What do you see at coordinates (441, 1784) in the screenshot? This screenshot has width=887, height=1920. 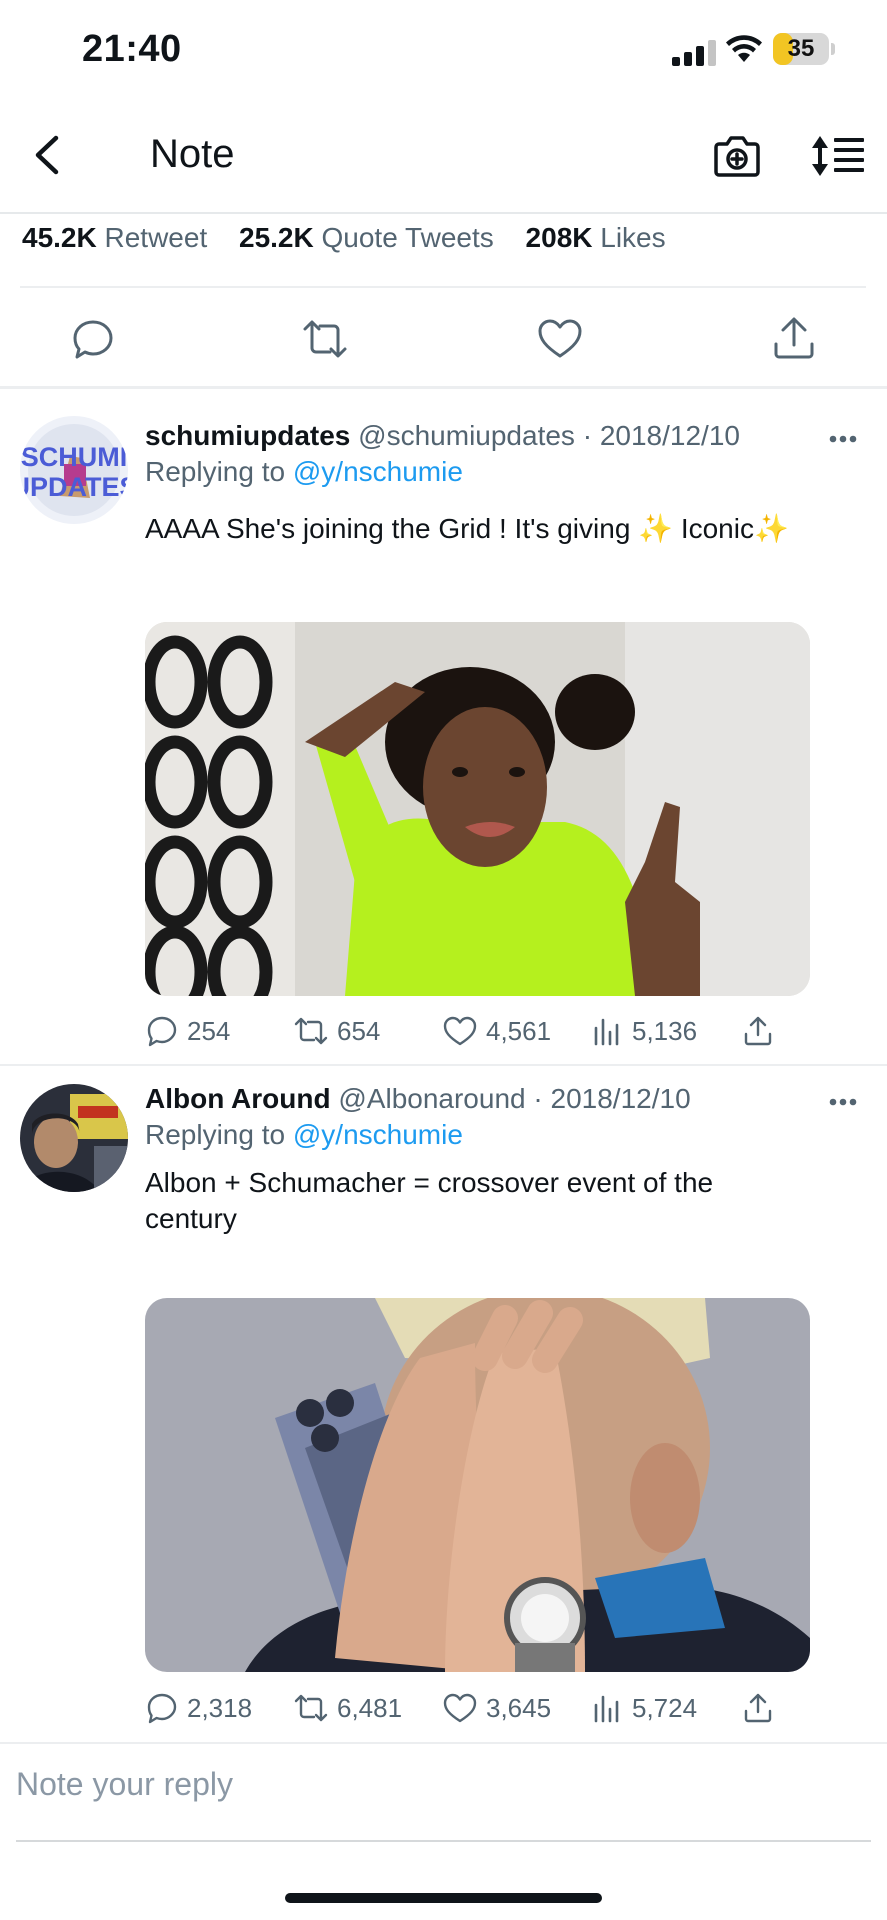 I see `reply-input` at bounding box center [441, 1784].